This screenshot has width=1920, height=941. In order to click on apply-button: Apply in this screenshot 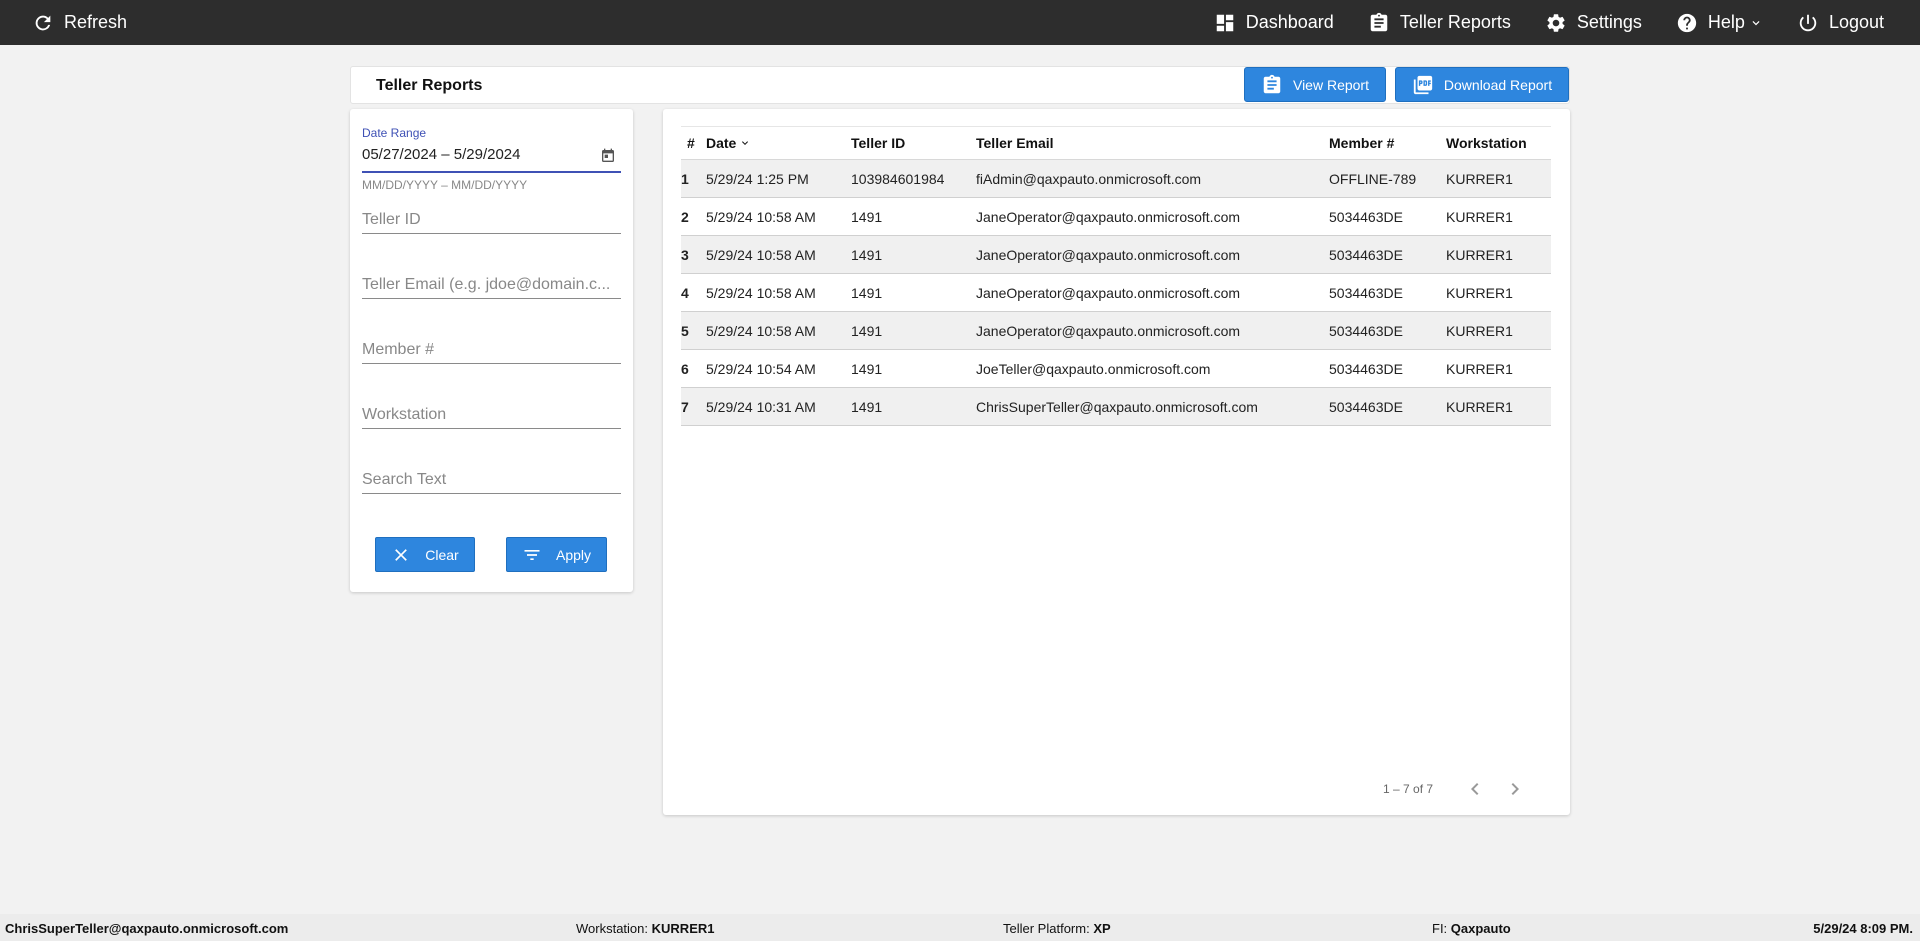, I will do `click(556, 554)`.